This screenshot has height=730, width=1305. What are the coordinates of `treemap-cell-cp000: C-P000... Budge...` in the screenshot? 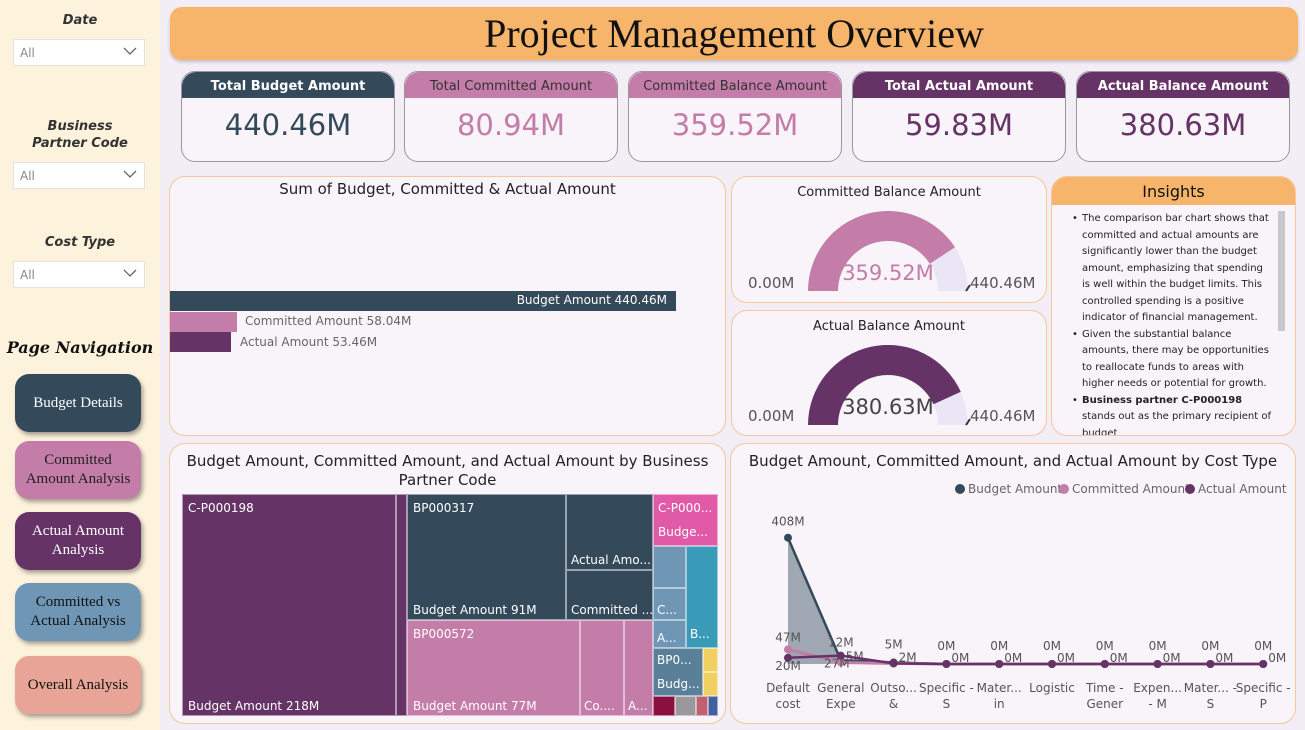 It's located at (685, 520).